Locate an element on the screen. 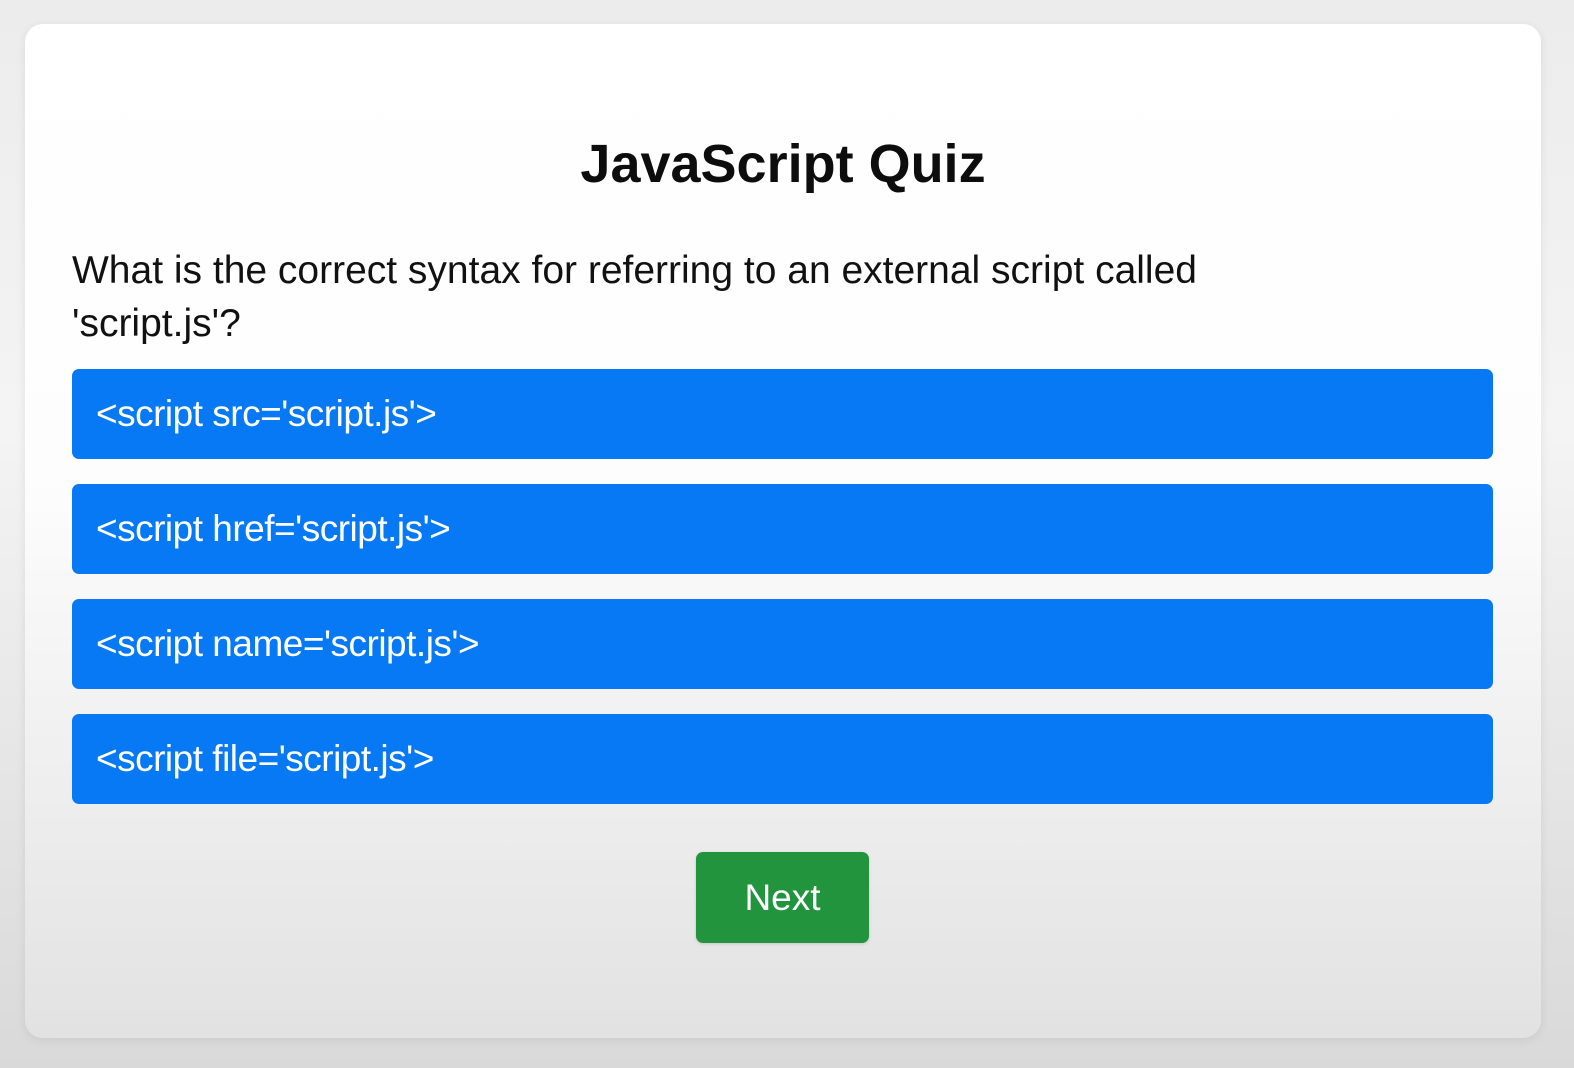 The width and height of the screenshot is (1574, 1068). quiz-title: JavaScript Quiz is located at coordinates (783, 164).